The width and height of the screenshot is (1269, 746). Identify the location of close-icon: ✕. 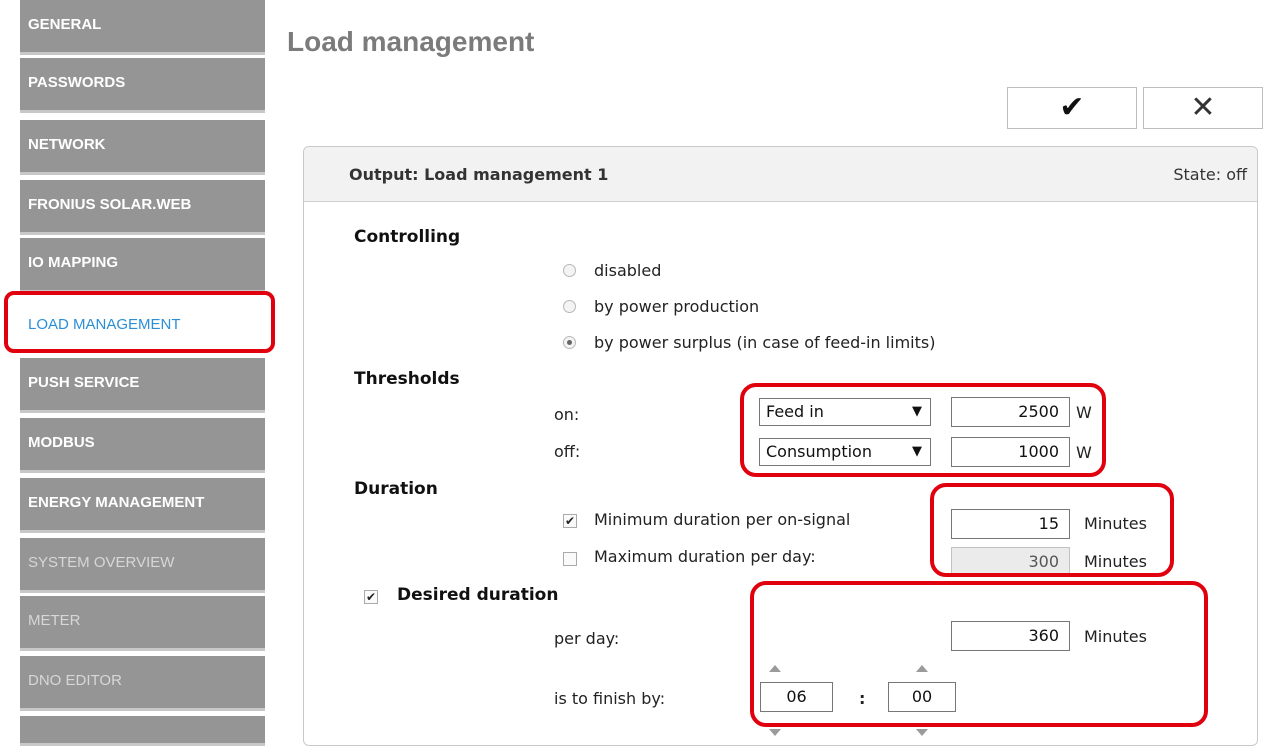
(1203, 107).